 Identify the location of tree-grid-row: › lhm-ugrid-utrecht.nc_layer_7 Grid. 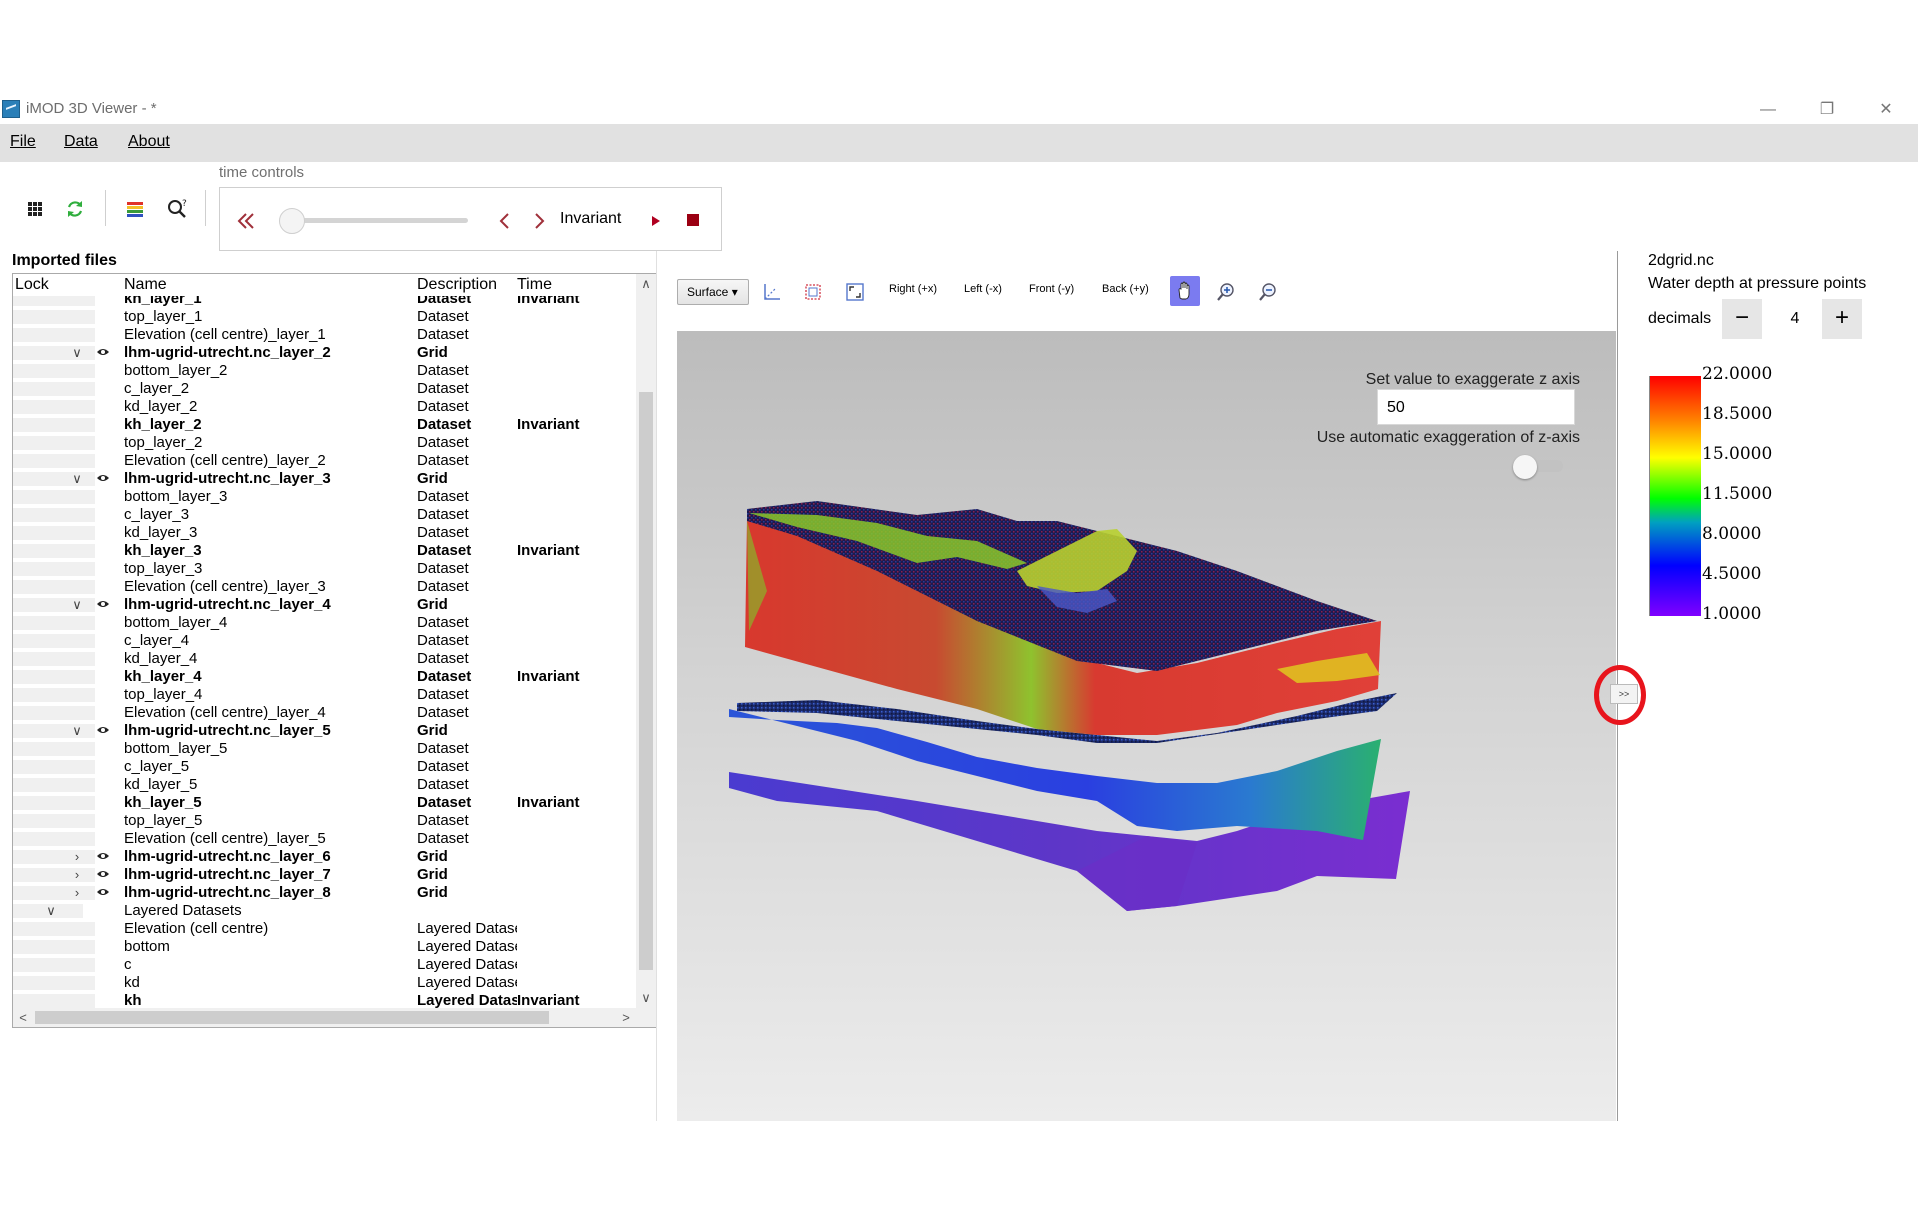
(324, 875).